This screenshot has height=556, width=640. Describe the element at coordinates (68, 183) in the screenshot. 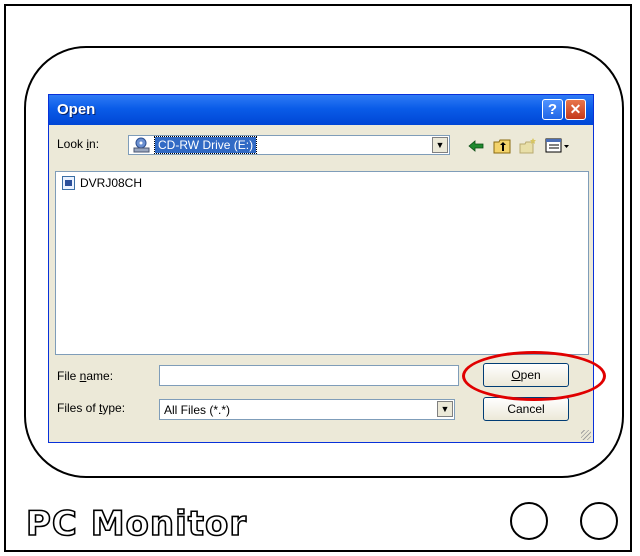

I see `file-icon` at that location.